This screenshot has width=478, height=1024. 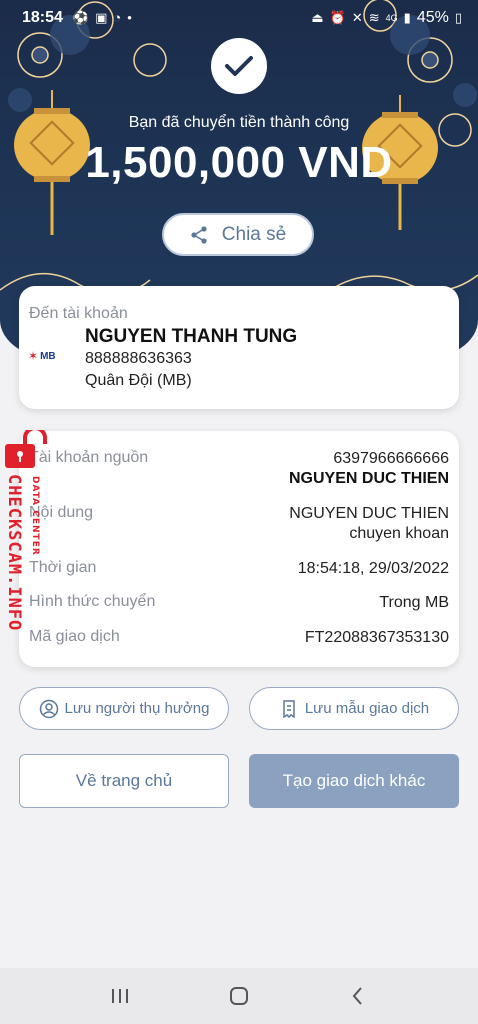 I want to click on content-line-2: chuyen khoan, so click(x=399, y=533).